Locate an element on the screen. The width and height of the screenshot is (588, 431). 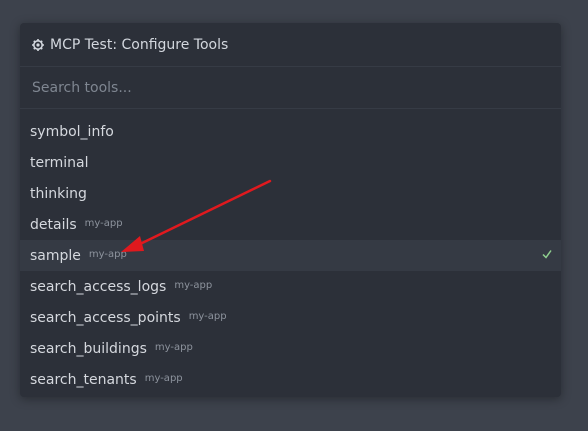
tool-name: search_tenants is located at coordinates (83, 379).